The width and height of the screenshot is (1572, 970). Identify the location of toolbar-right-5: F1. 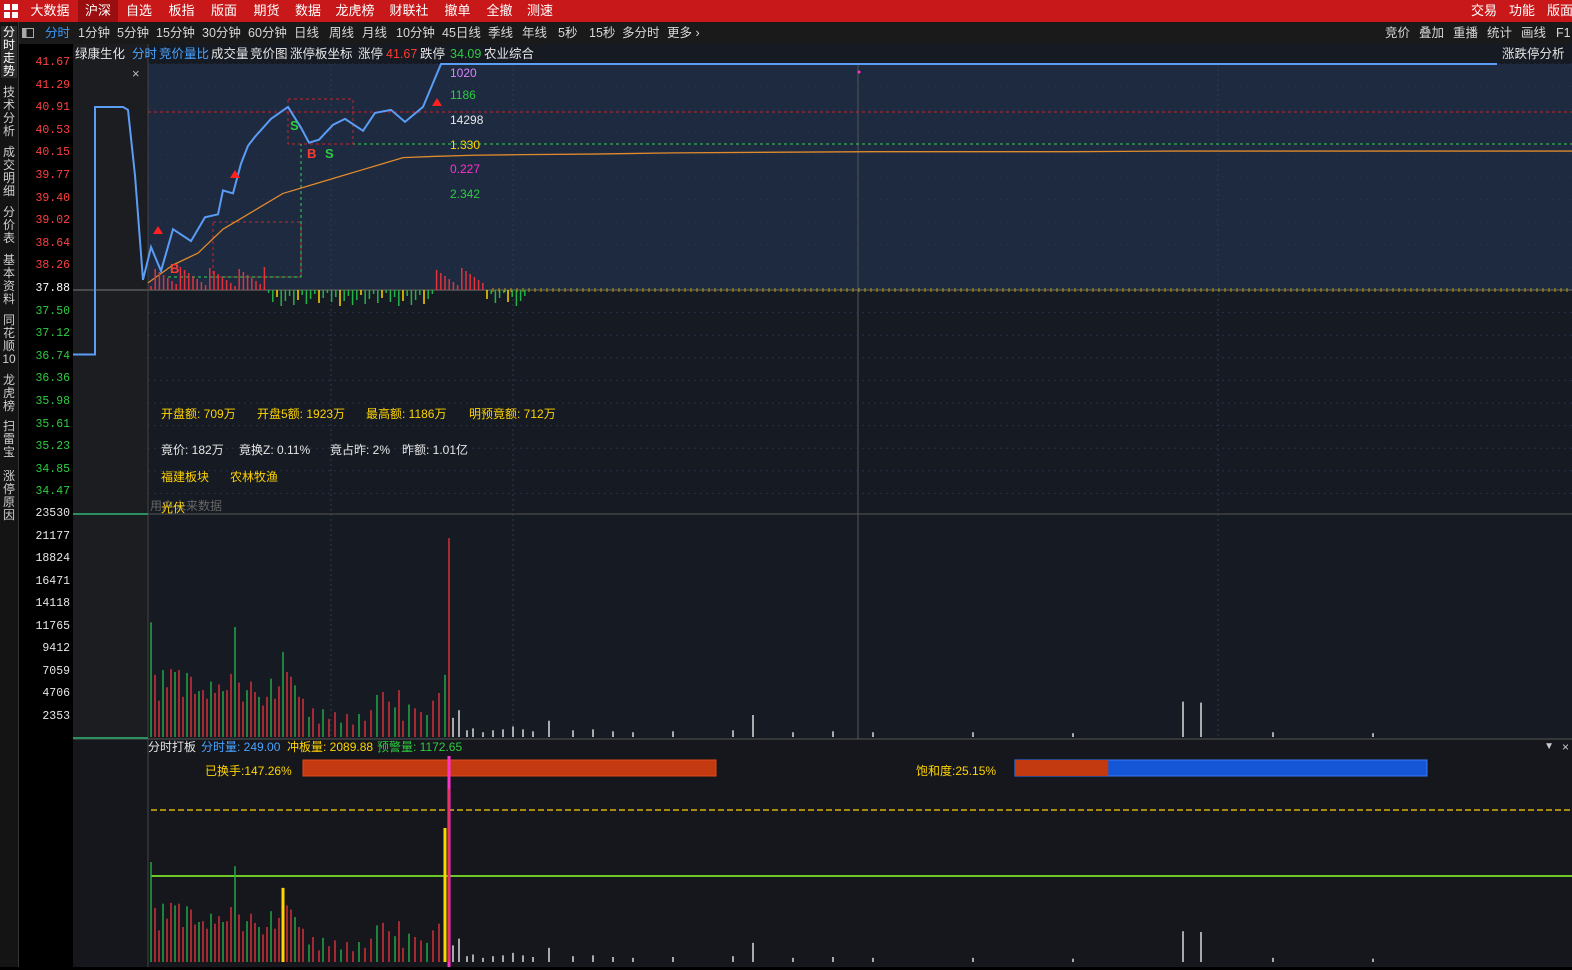
(1563, 33).